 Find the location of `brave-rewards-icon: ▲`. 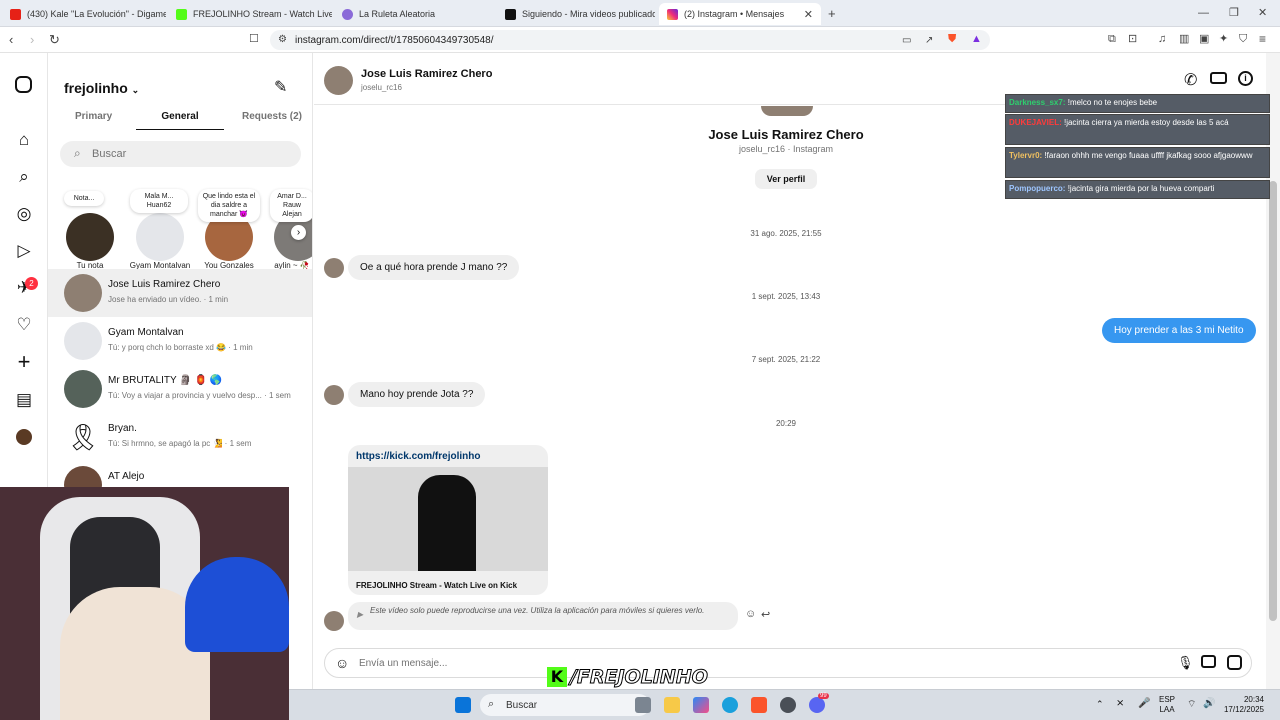

brave-rewards-icon: ▲ is located at coordinates (976, 39).